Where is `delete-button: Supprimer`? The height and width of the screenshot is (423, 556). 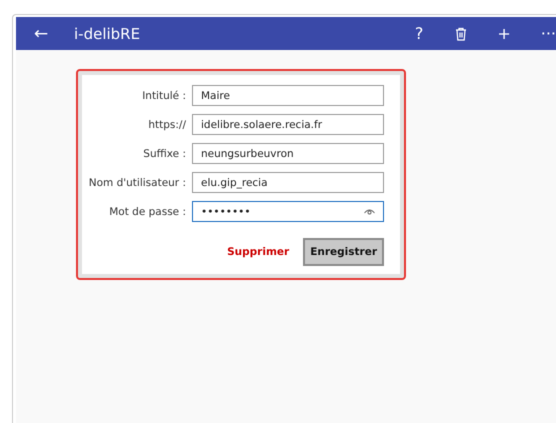
delete-button: Supprimer is located at coordinates (258, 252).